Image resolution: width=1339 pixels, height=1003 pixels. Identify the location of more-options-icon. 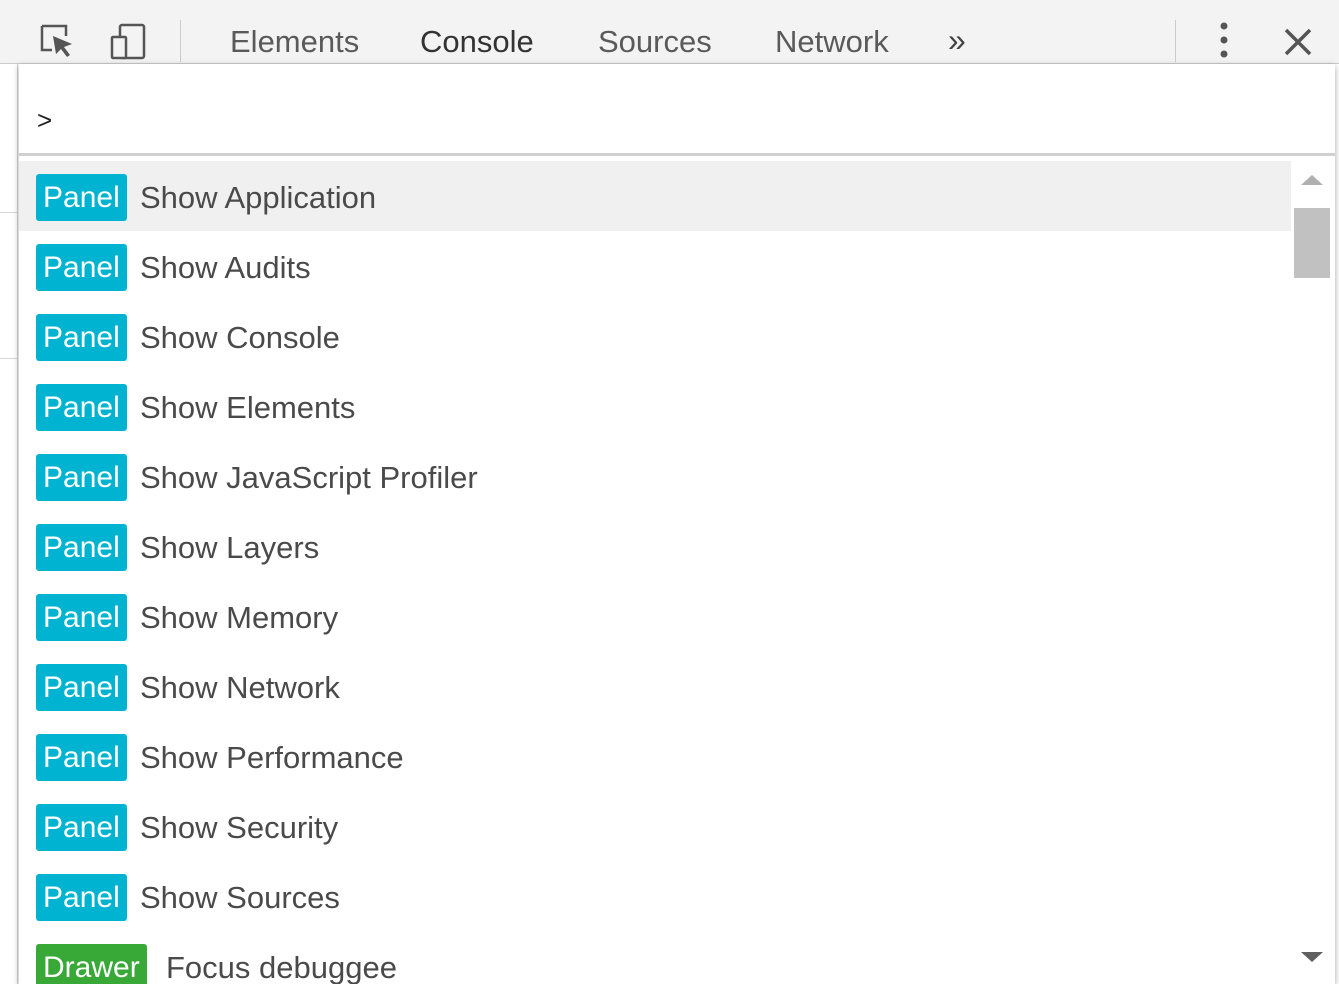
(1225, 42).